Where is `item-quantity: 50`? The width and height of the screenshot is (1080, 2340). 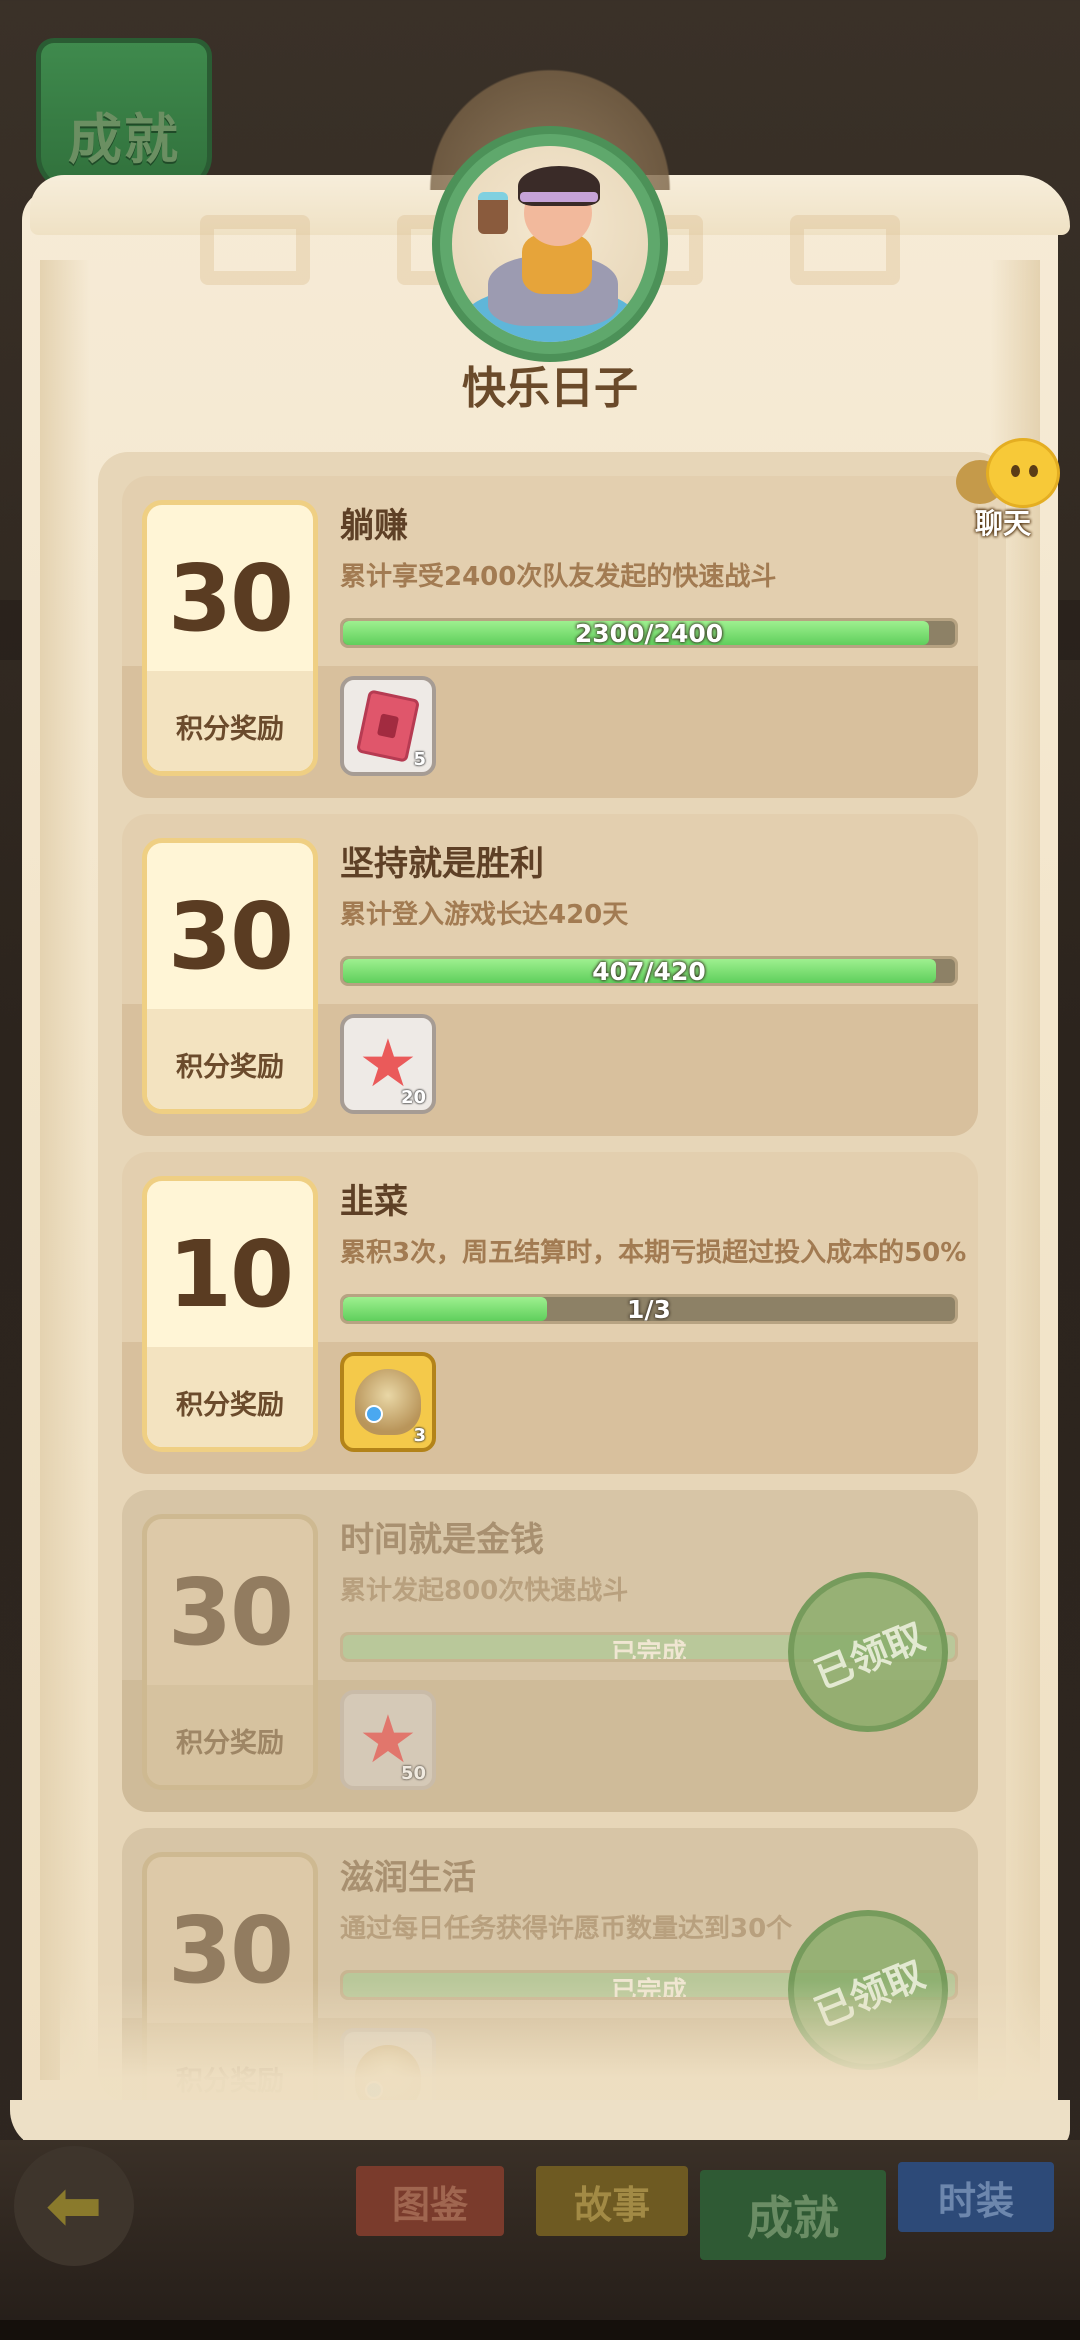
item-quantity: 50 is located at coordinates (413, 1773).